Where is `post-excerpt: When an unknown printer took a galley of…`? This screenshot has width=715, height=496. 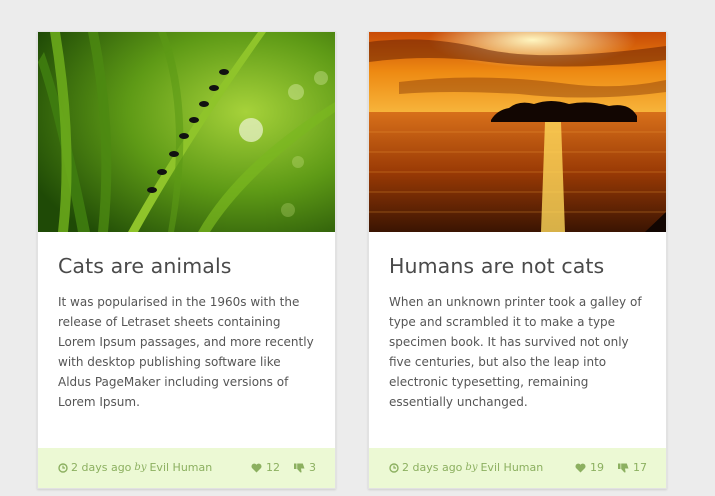 post-excerpt: When an unknown printer took a galley of… is located at coordinates (515, 352).